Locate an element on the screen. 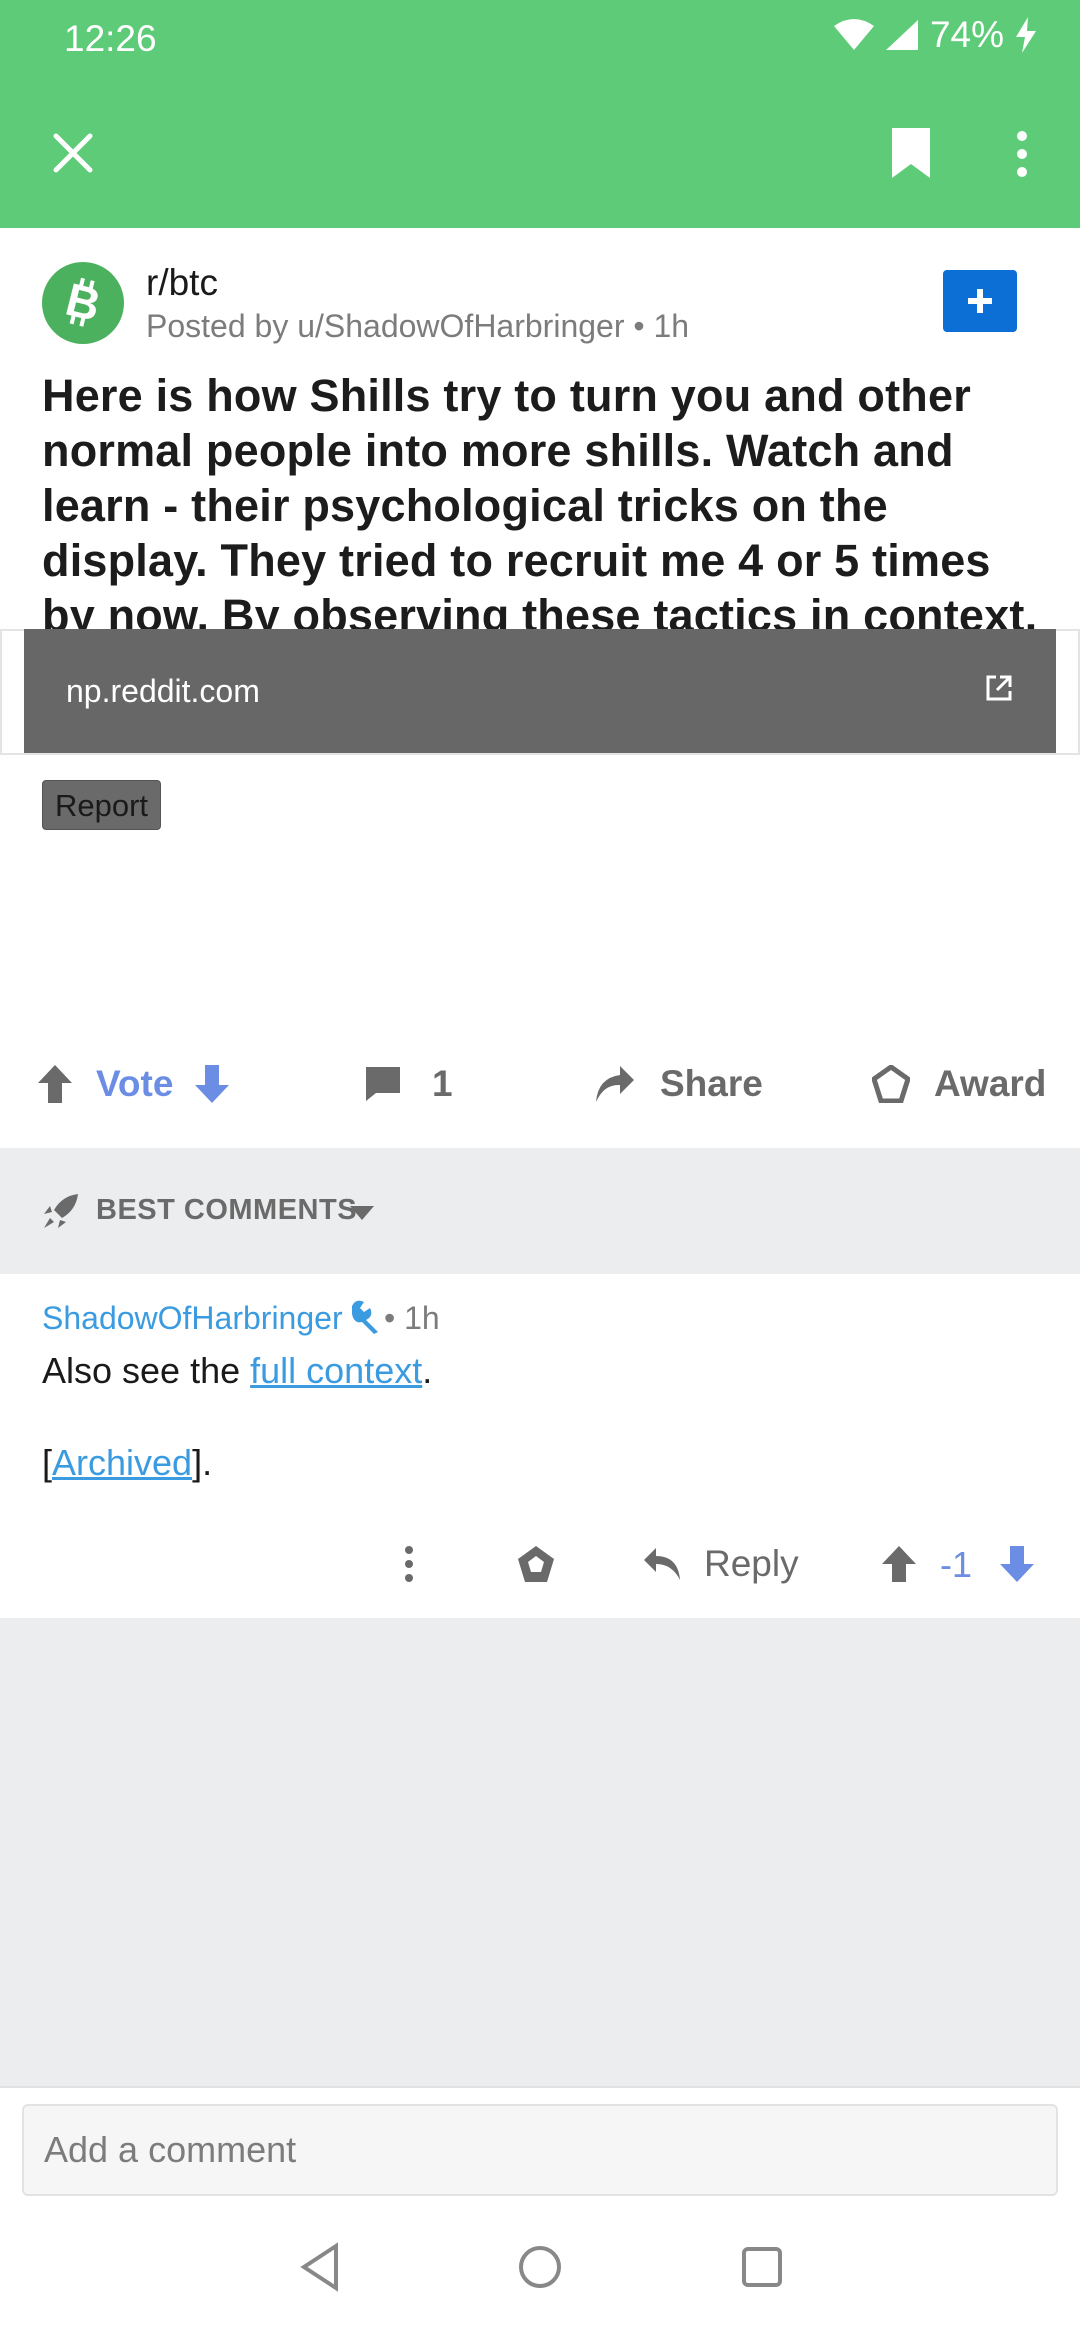 The height and width of the screenshot is (2340, 1080). status-indicators: 74% is located at coordinates (935, 35).